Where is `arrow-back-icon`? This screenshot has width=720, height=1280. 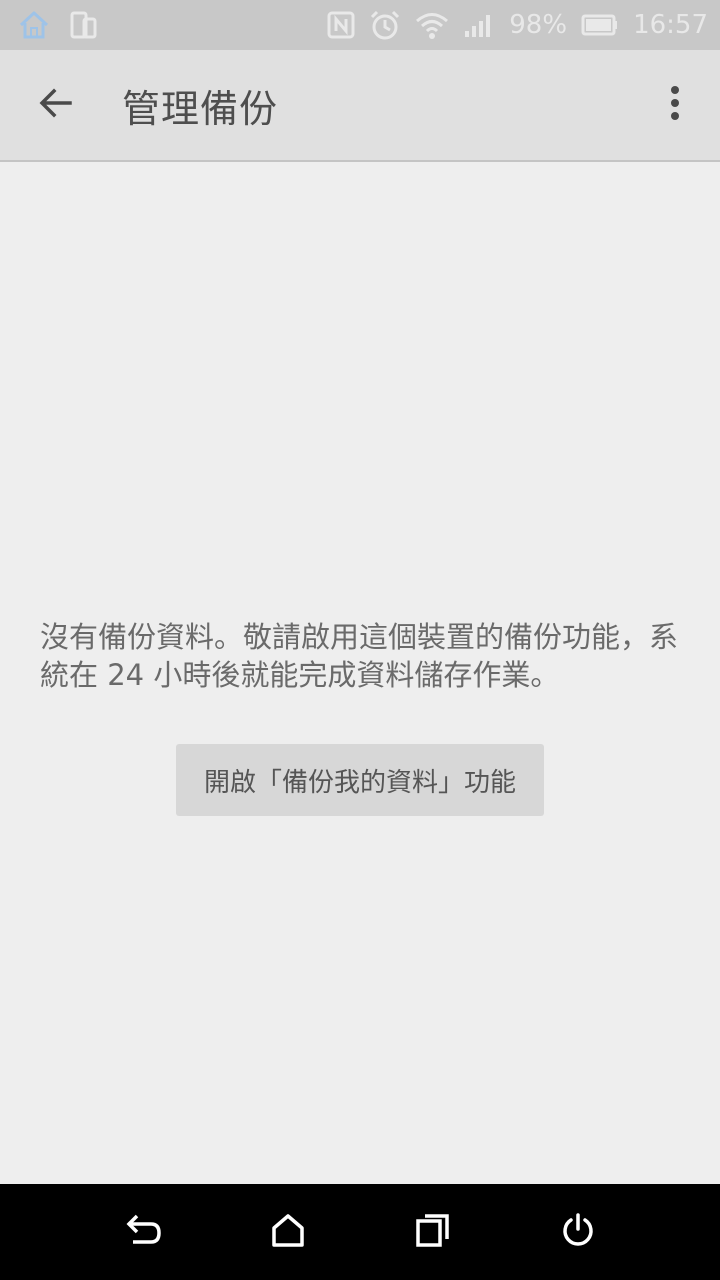
arrow-back-icon is located at coordinates (56, 105).